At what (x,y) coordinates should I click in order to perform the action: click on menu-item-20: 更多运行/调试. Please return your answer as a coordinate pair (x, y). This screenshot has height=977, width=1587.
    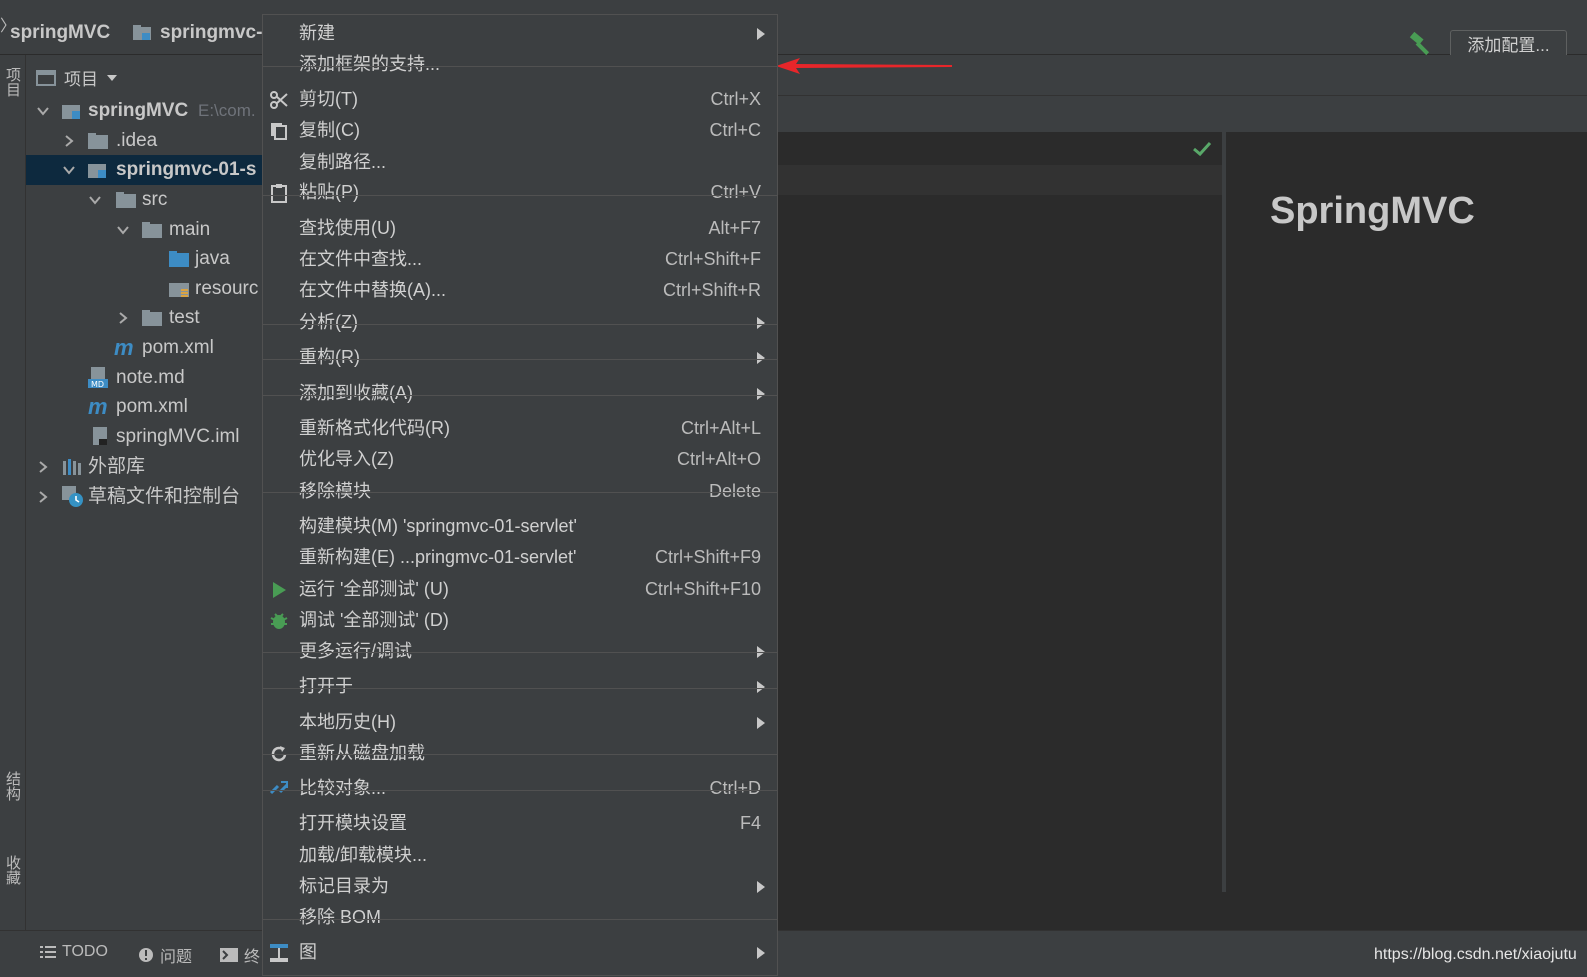
    Looking at the image, I should click on (520, 651).